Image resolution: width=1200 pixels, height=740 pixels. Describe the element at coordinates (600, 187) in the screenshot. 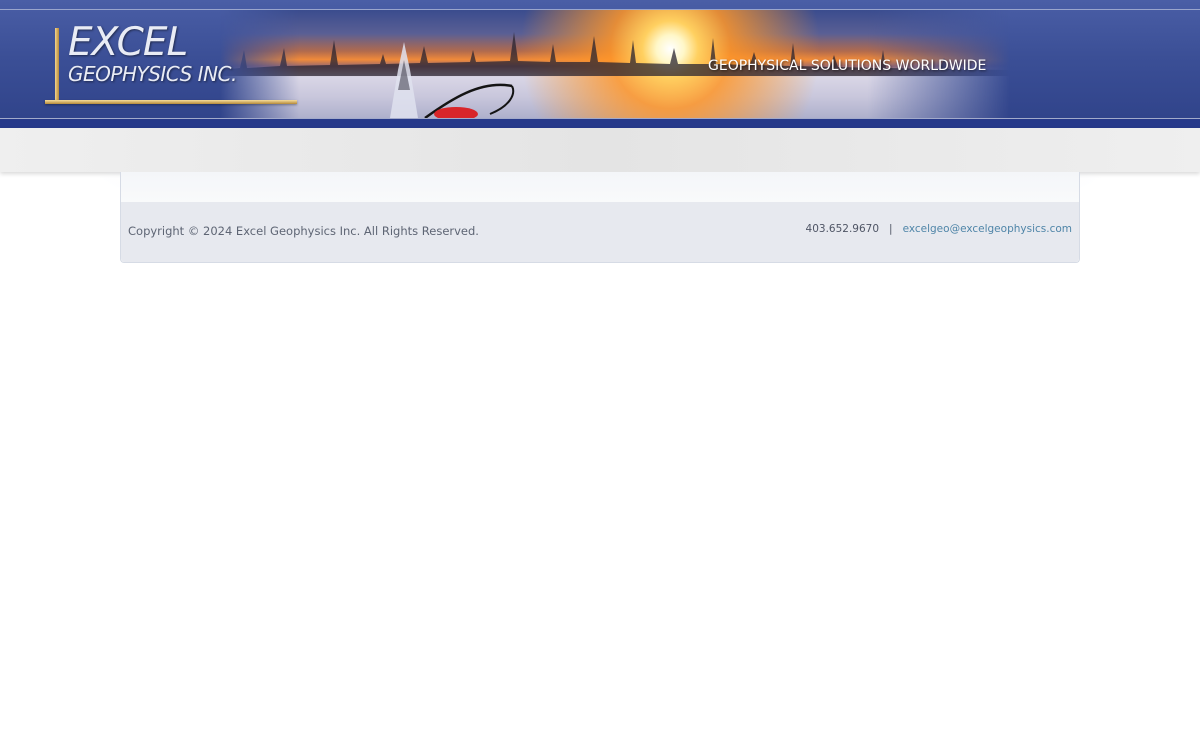

I see `main-content-area` at that location.